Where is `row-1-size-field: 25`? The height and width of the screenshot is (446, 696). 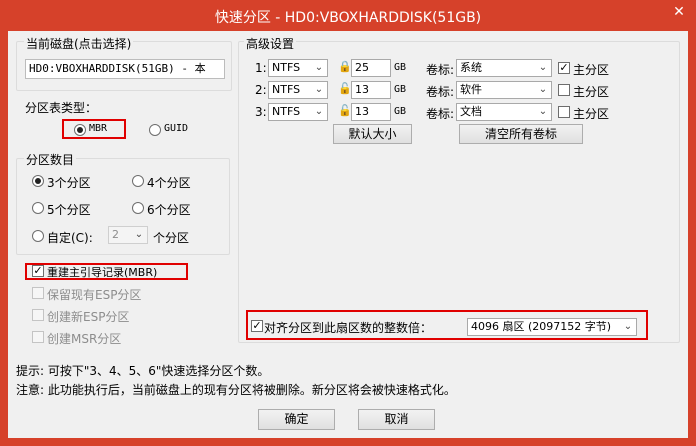 row-1-size-field: 25 is located at coordinates (371, 68).